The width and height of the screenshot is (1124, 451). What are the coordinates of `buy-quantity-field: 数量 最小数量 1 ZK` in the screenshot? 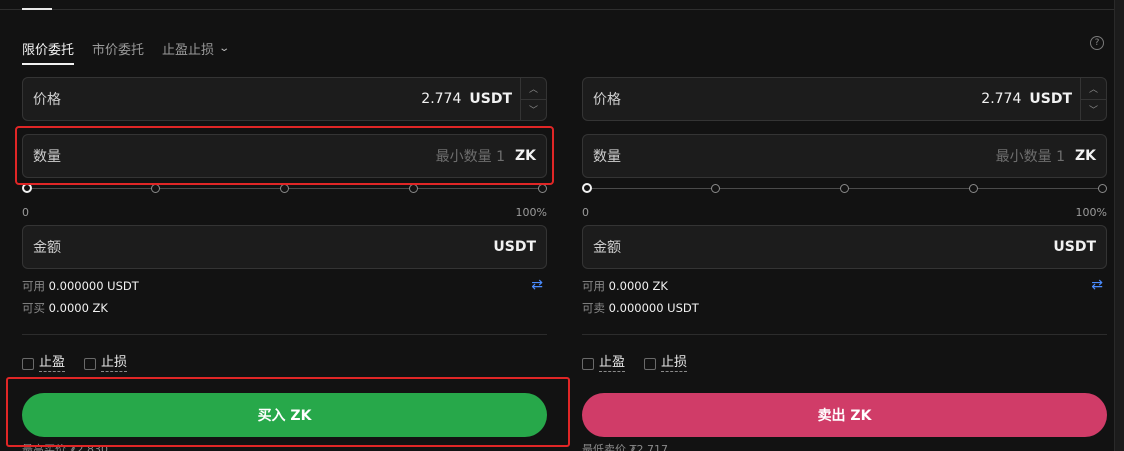 It's located at (284, 156).